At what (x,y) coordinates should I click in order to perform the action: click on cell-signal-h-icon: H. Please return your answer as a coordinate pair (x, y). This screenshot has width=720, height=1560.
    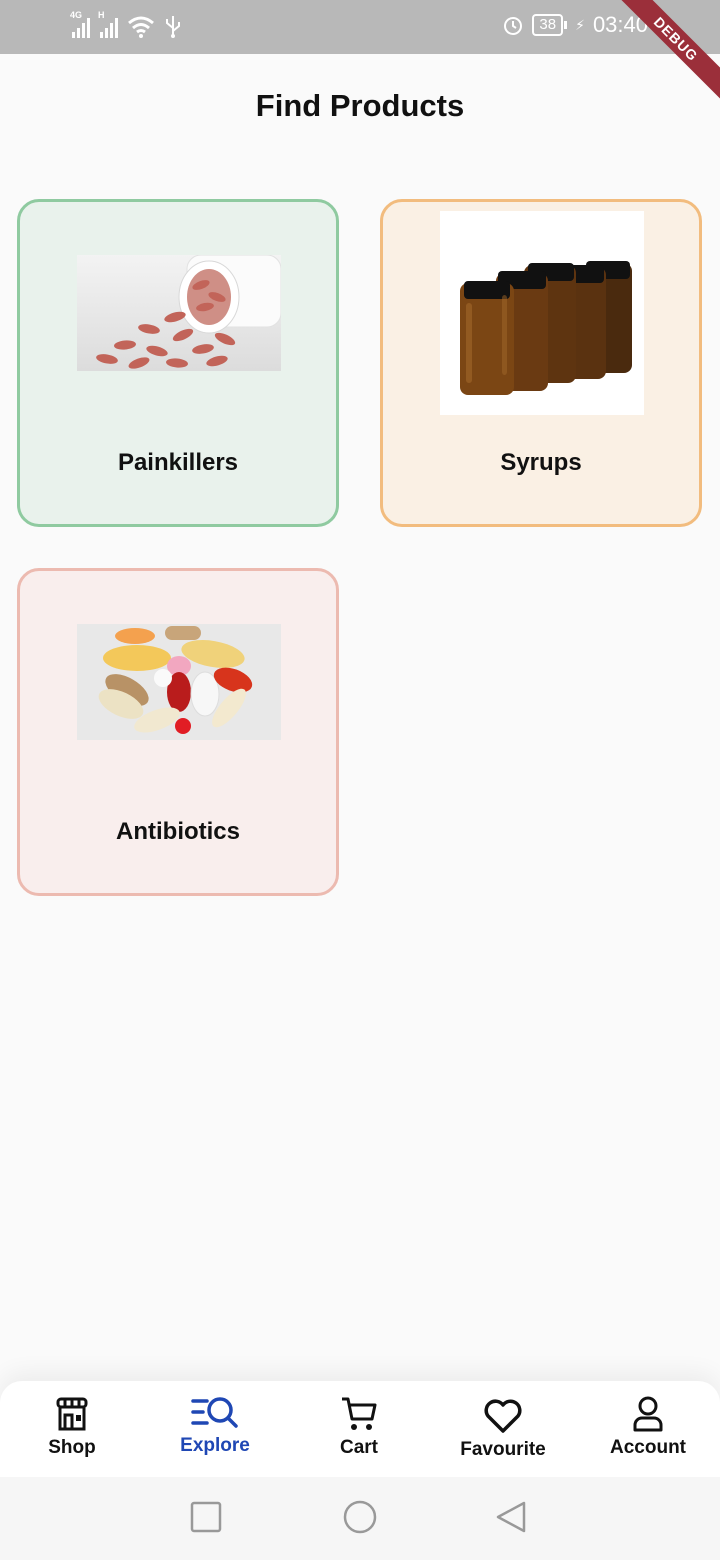
    Looking at the image, I should click on (108, 24).